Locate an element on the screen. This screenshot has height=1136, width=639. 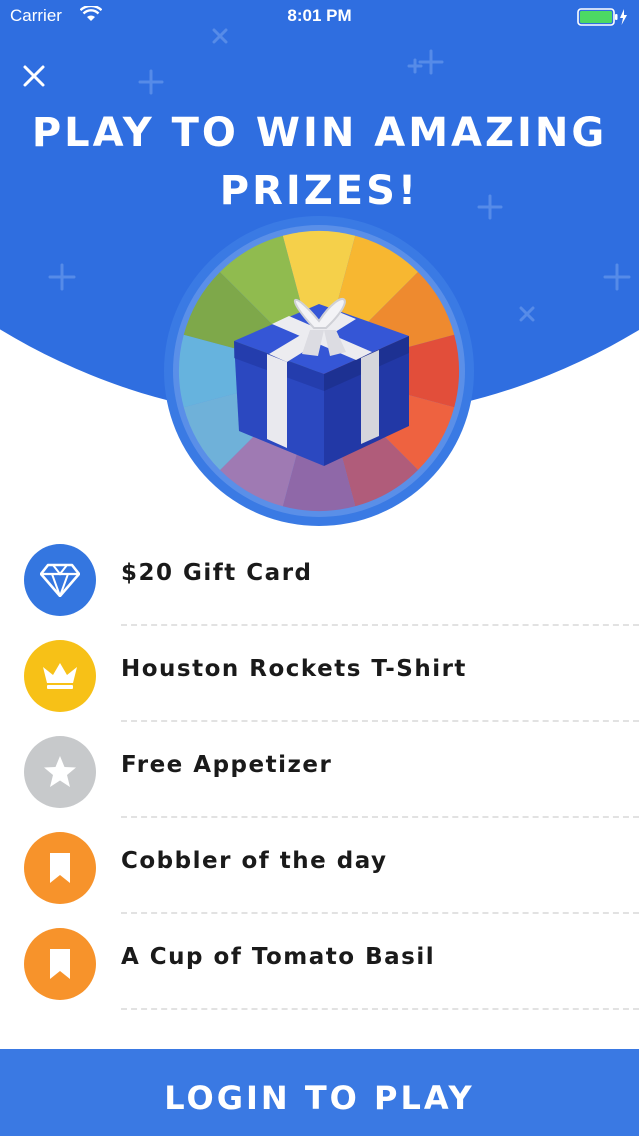
crown-icon is located at coordinates (60, 676).